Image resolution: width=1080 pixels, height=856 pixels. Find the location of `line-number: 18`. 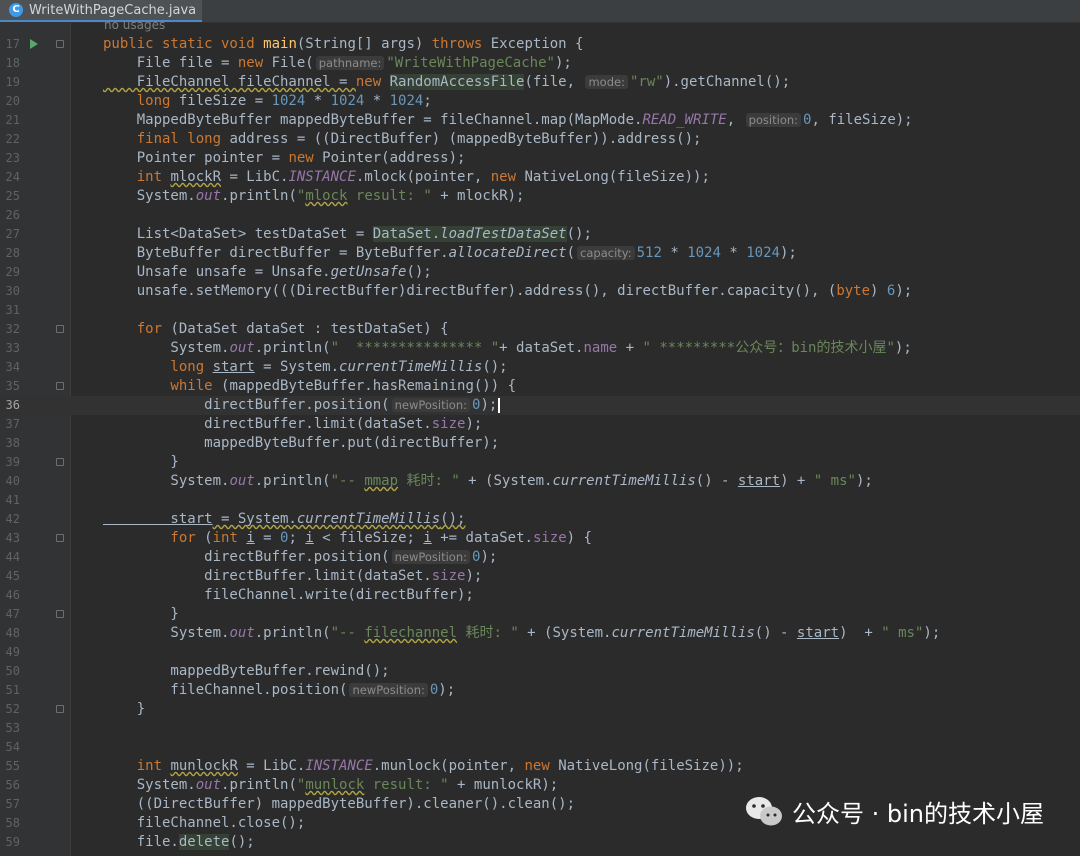

line-number: 18 is located at coordinates (12, 63).